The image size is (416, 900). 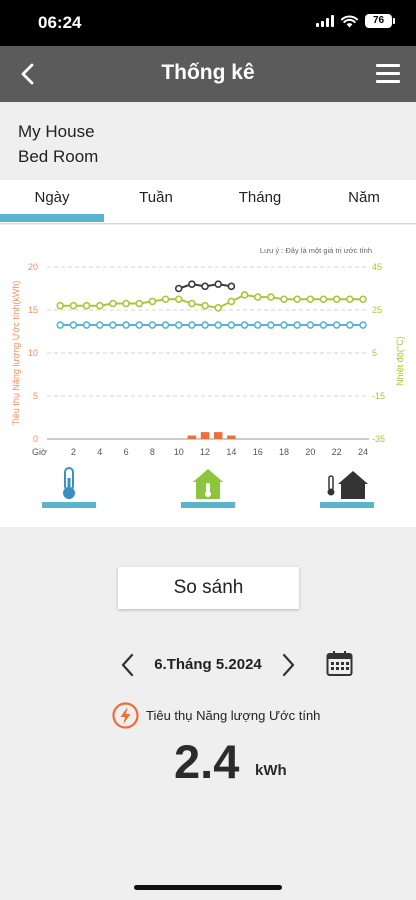 I want to click on y-left-tick-label: 20, so click(x=33, y=267).